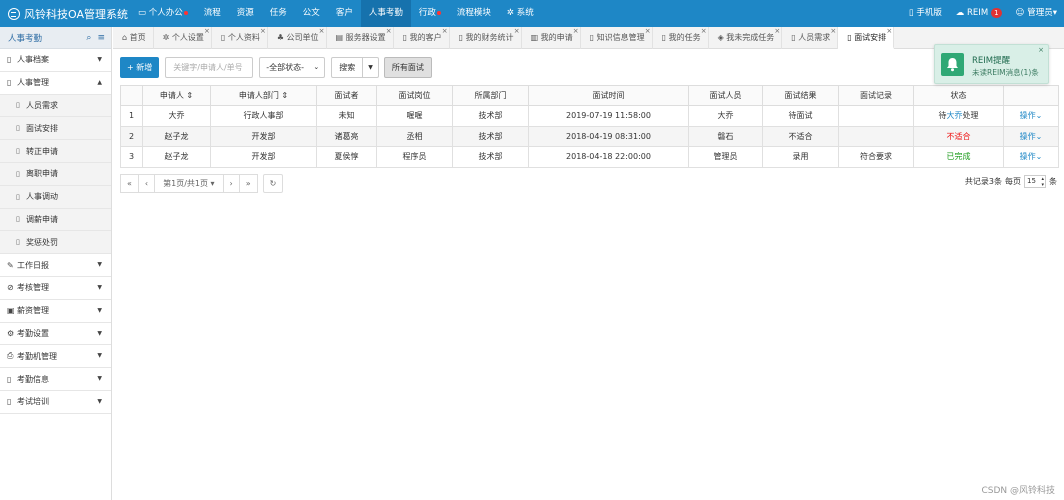 The height and width of the screenshot is (500, 1064). Describe the element at coordinates (407, 67) in the screenshot. I see `all-interviews-button: 所有面试` at that location.